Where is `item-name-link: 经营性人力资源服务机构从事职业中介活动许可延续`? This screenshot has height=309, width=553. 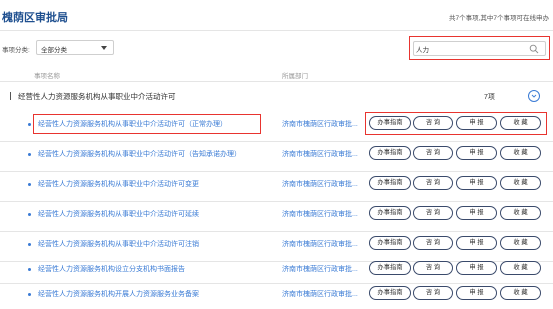
item-name-link: 经营性人力资源服务机构从事职业中介活动许可延续 is located at coordinates (118, 214).